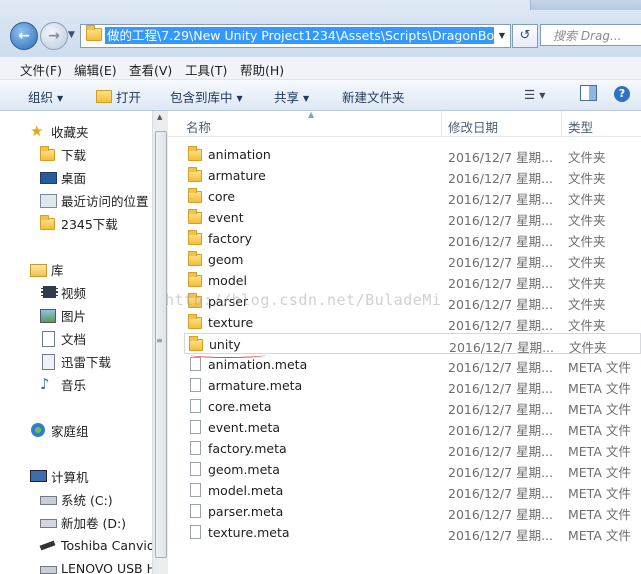  What do you see at coordinates (159, 117) in the screenshot?
I see `scroll-up-icon: ▲` at bounding box center [159, 117].